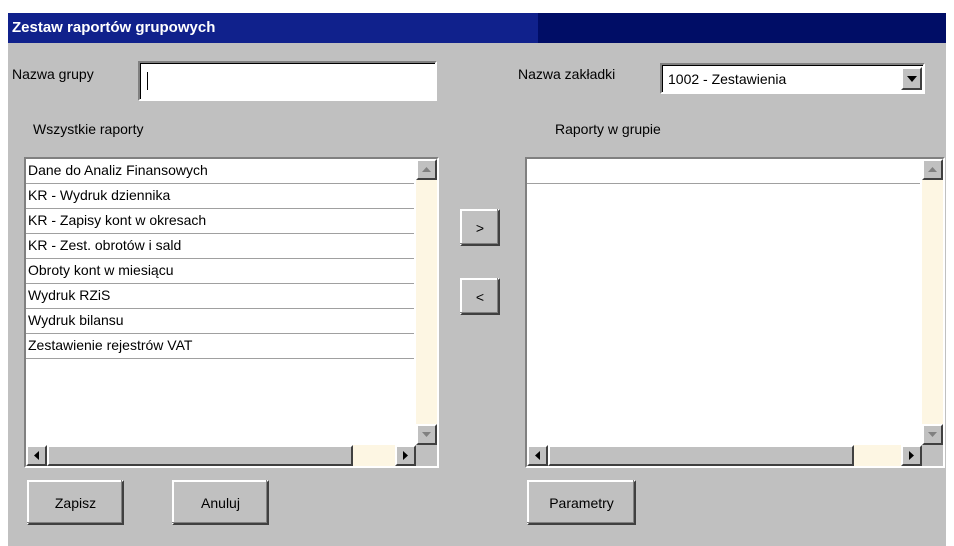  What do you see at coordinates (581, 502) in the screenshot?
I see `parameters-button: Parametry` at bounding box center [581, 502].